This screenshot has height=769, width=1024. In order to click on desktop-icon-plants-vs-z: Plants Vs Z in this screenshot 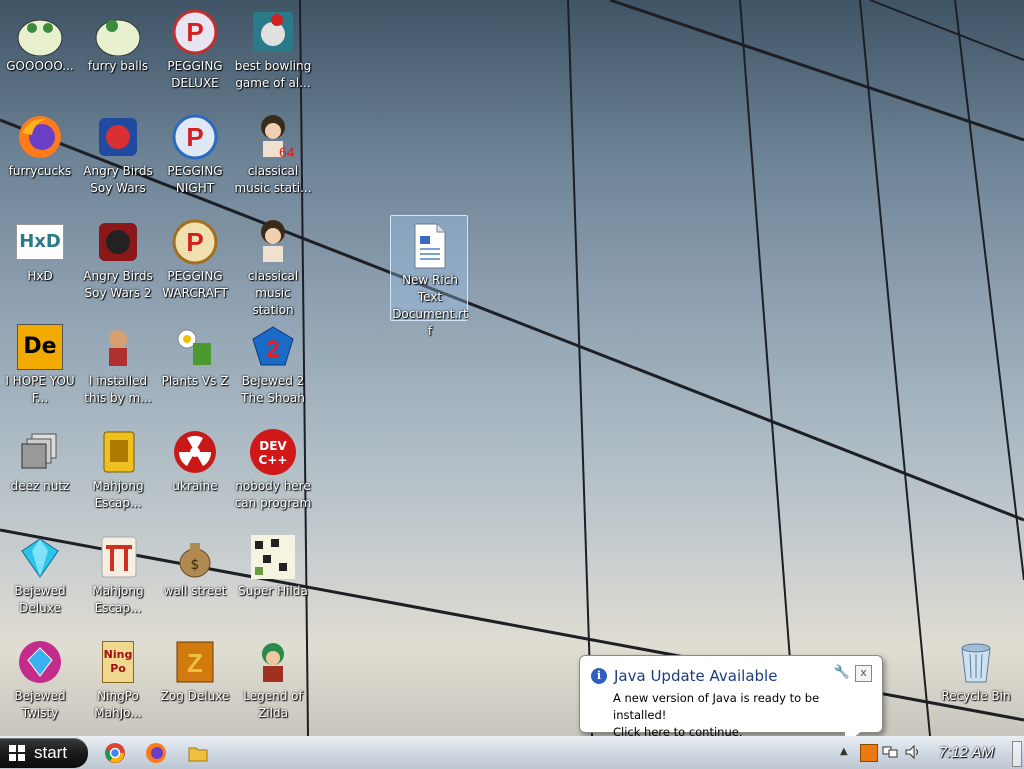, I will do `click(195, 367)`.